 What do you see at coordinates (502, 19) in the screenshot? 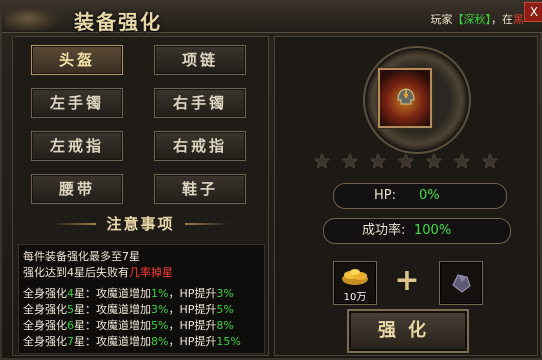
I see `banner-middle: ，在` at bounding box center [502, 19].